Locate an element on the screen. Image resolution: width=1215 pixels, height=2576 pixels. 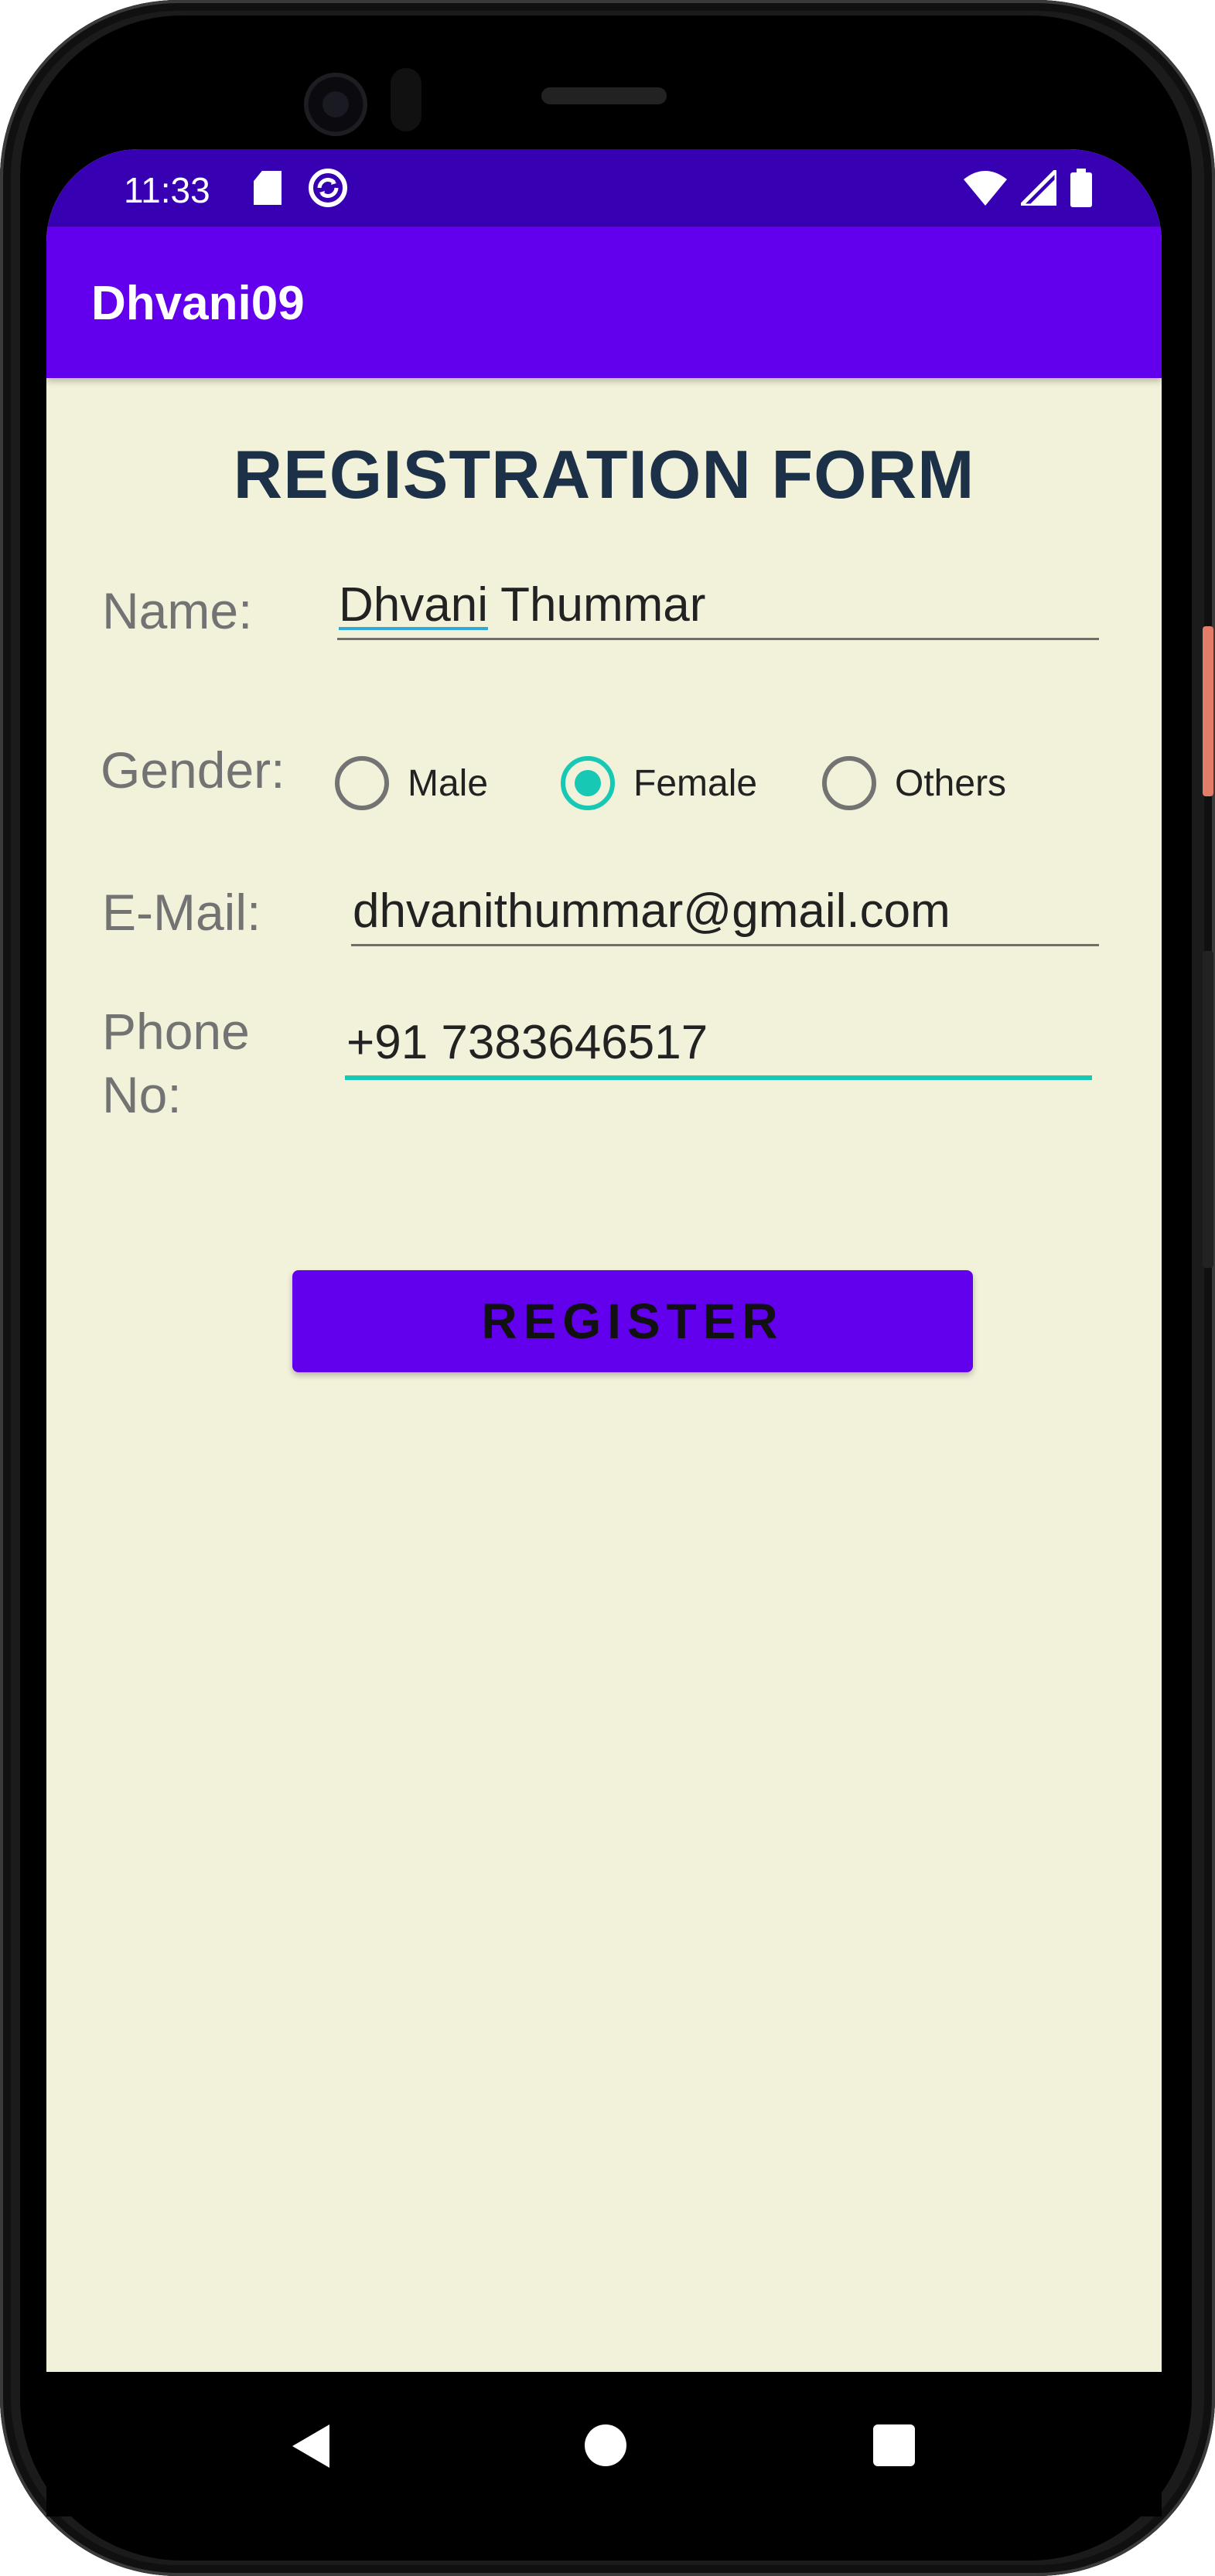
phone-field: +91 7383646517 is located at coordinates (718, 1045).